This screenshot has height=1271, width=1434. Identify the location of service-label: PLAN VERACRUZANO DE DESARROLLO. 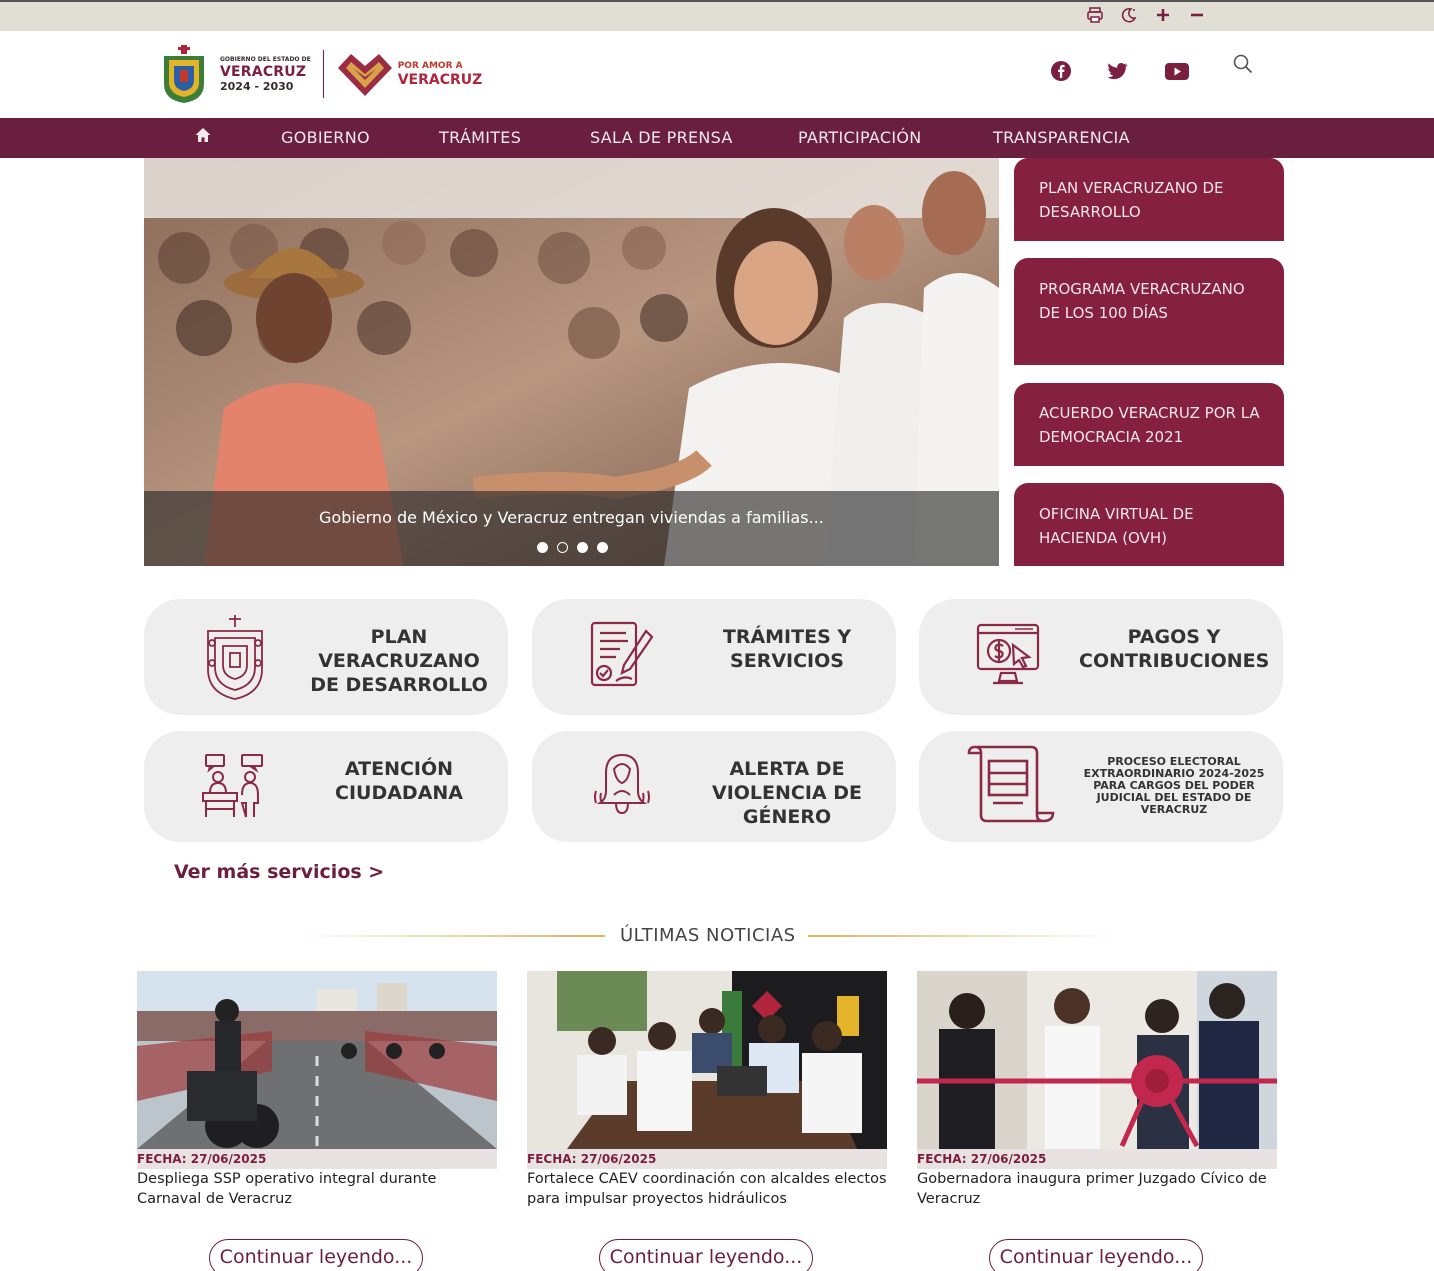
(399, 661).